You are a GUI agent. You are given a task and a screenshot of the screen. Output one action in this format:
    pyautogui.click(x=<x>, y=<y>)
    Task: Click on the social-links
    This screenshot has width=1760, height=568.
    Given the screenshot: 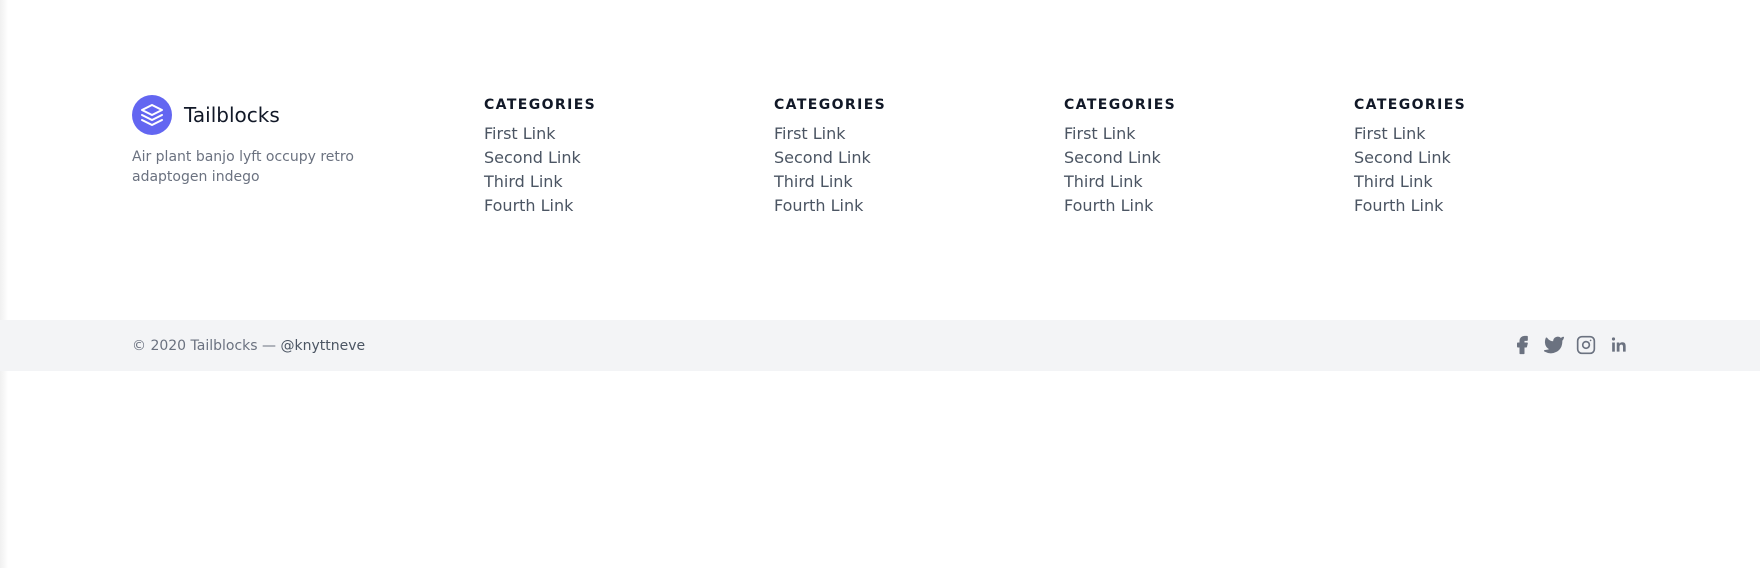 What is the action you would take?
    pyautogui.click(x=1576, y=345)
    